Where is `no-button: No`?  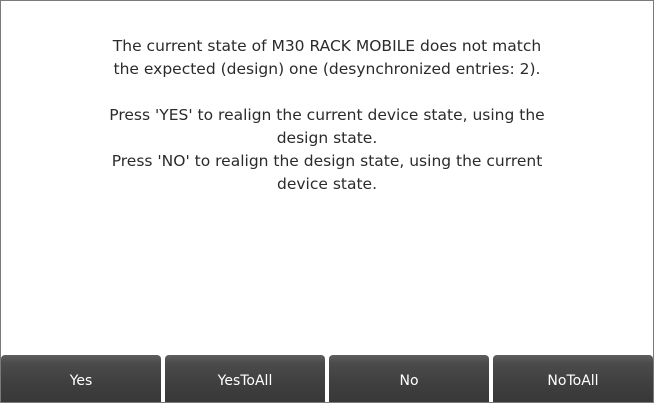
no-button: No is located at coordinates (409, 378).